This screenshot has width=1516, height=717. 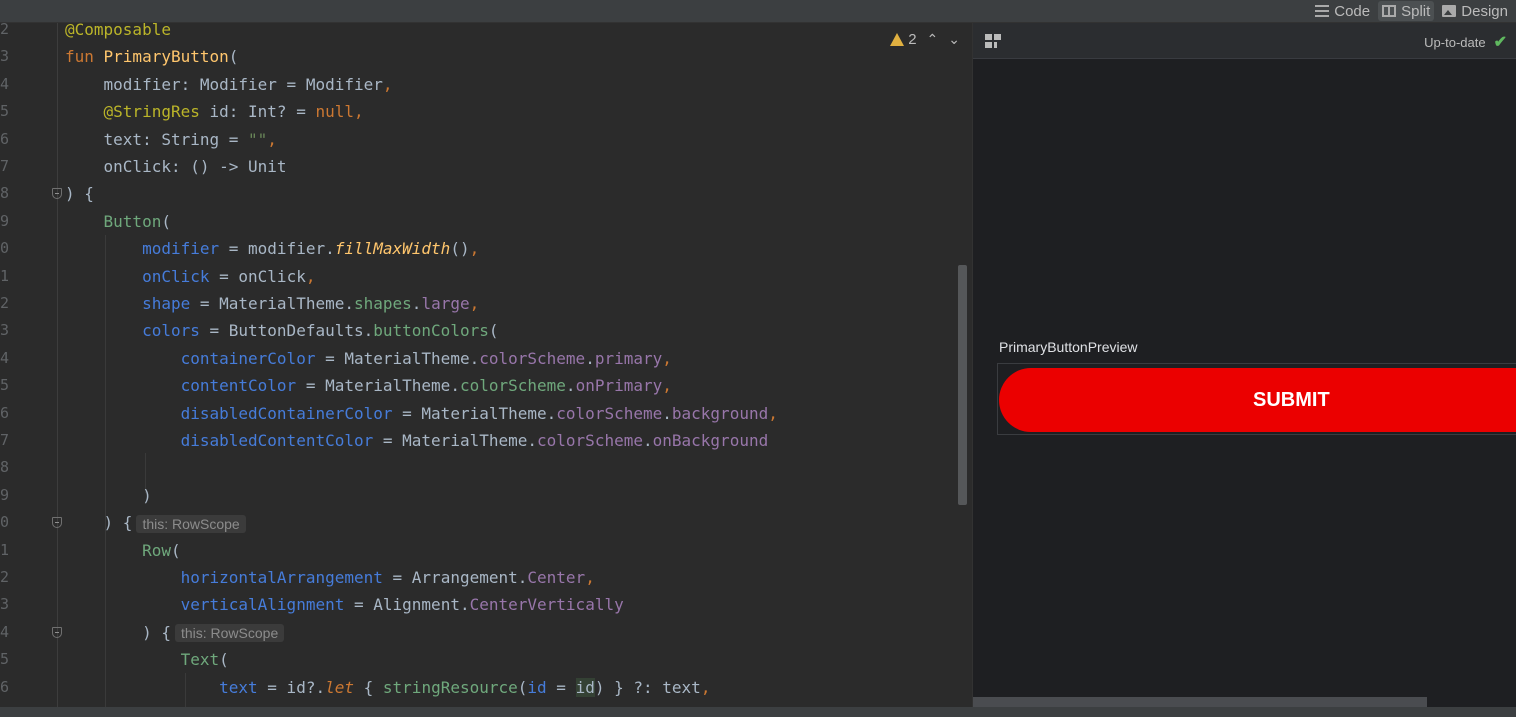 I want to click on code-text: colors = ButtonDefaults.buttonColors(, so click(x=320, y=331).